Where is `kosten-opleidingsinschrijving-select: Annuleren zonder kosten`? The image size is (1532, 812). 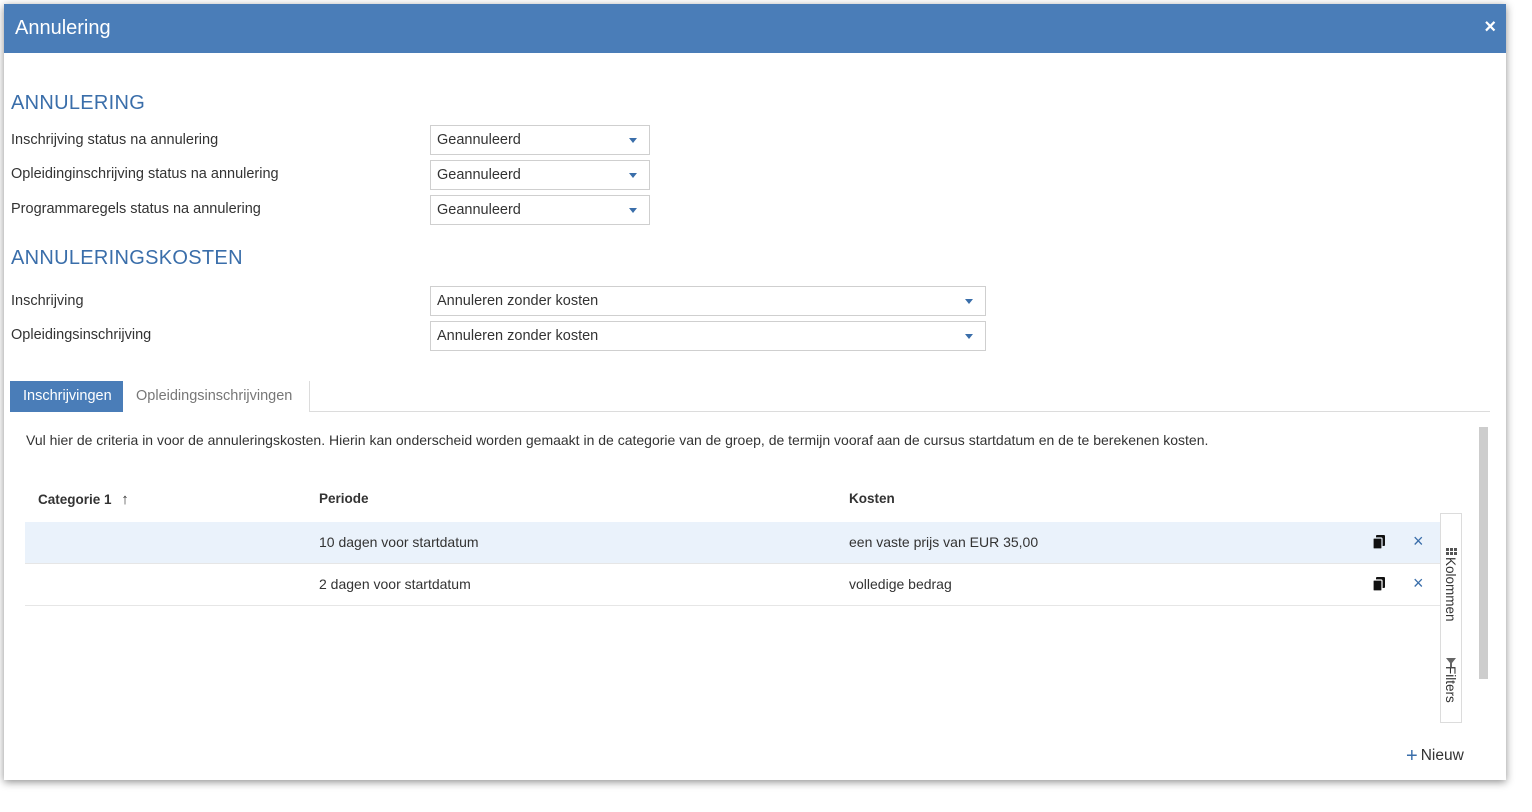
kosten-opleidingsinschrijving-select: Annuleren zonder kosten is located at coordinates (708, 336).